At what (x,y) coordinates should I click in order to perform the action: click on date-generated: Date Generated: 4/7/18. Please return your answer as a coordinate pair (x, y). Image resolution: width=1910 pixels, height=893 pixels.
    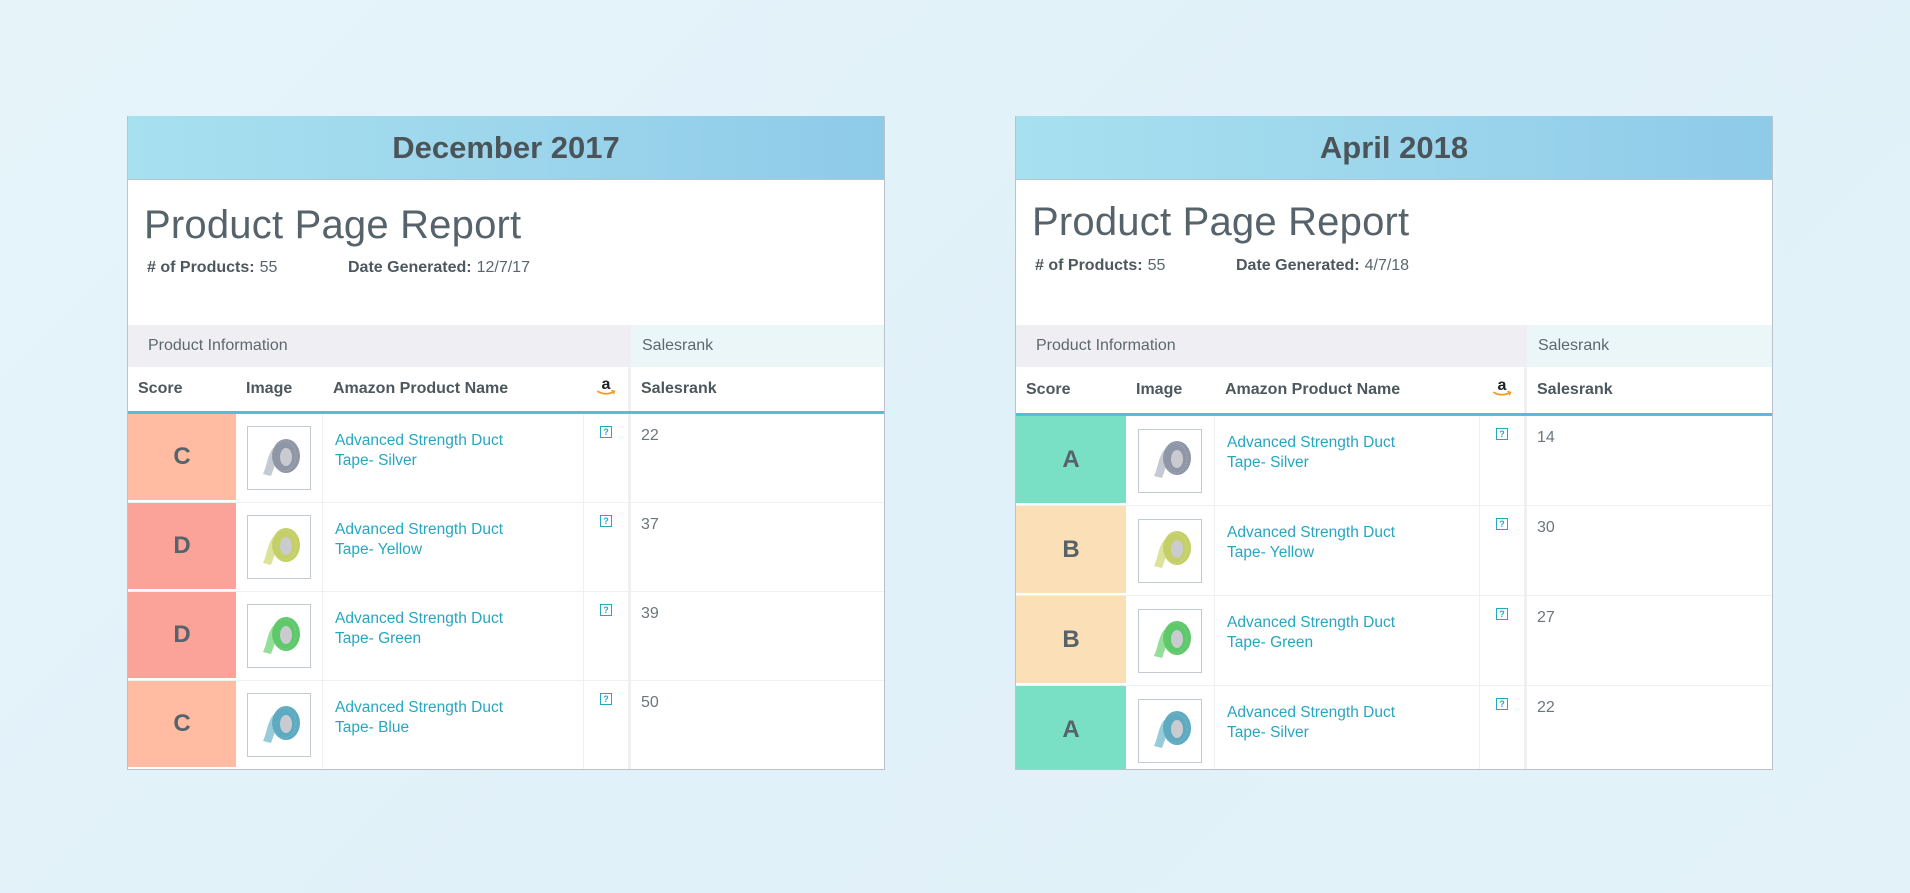
    Looking at the image, I should click on (1322, 266).